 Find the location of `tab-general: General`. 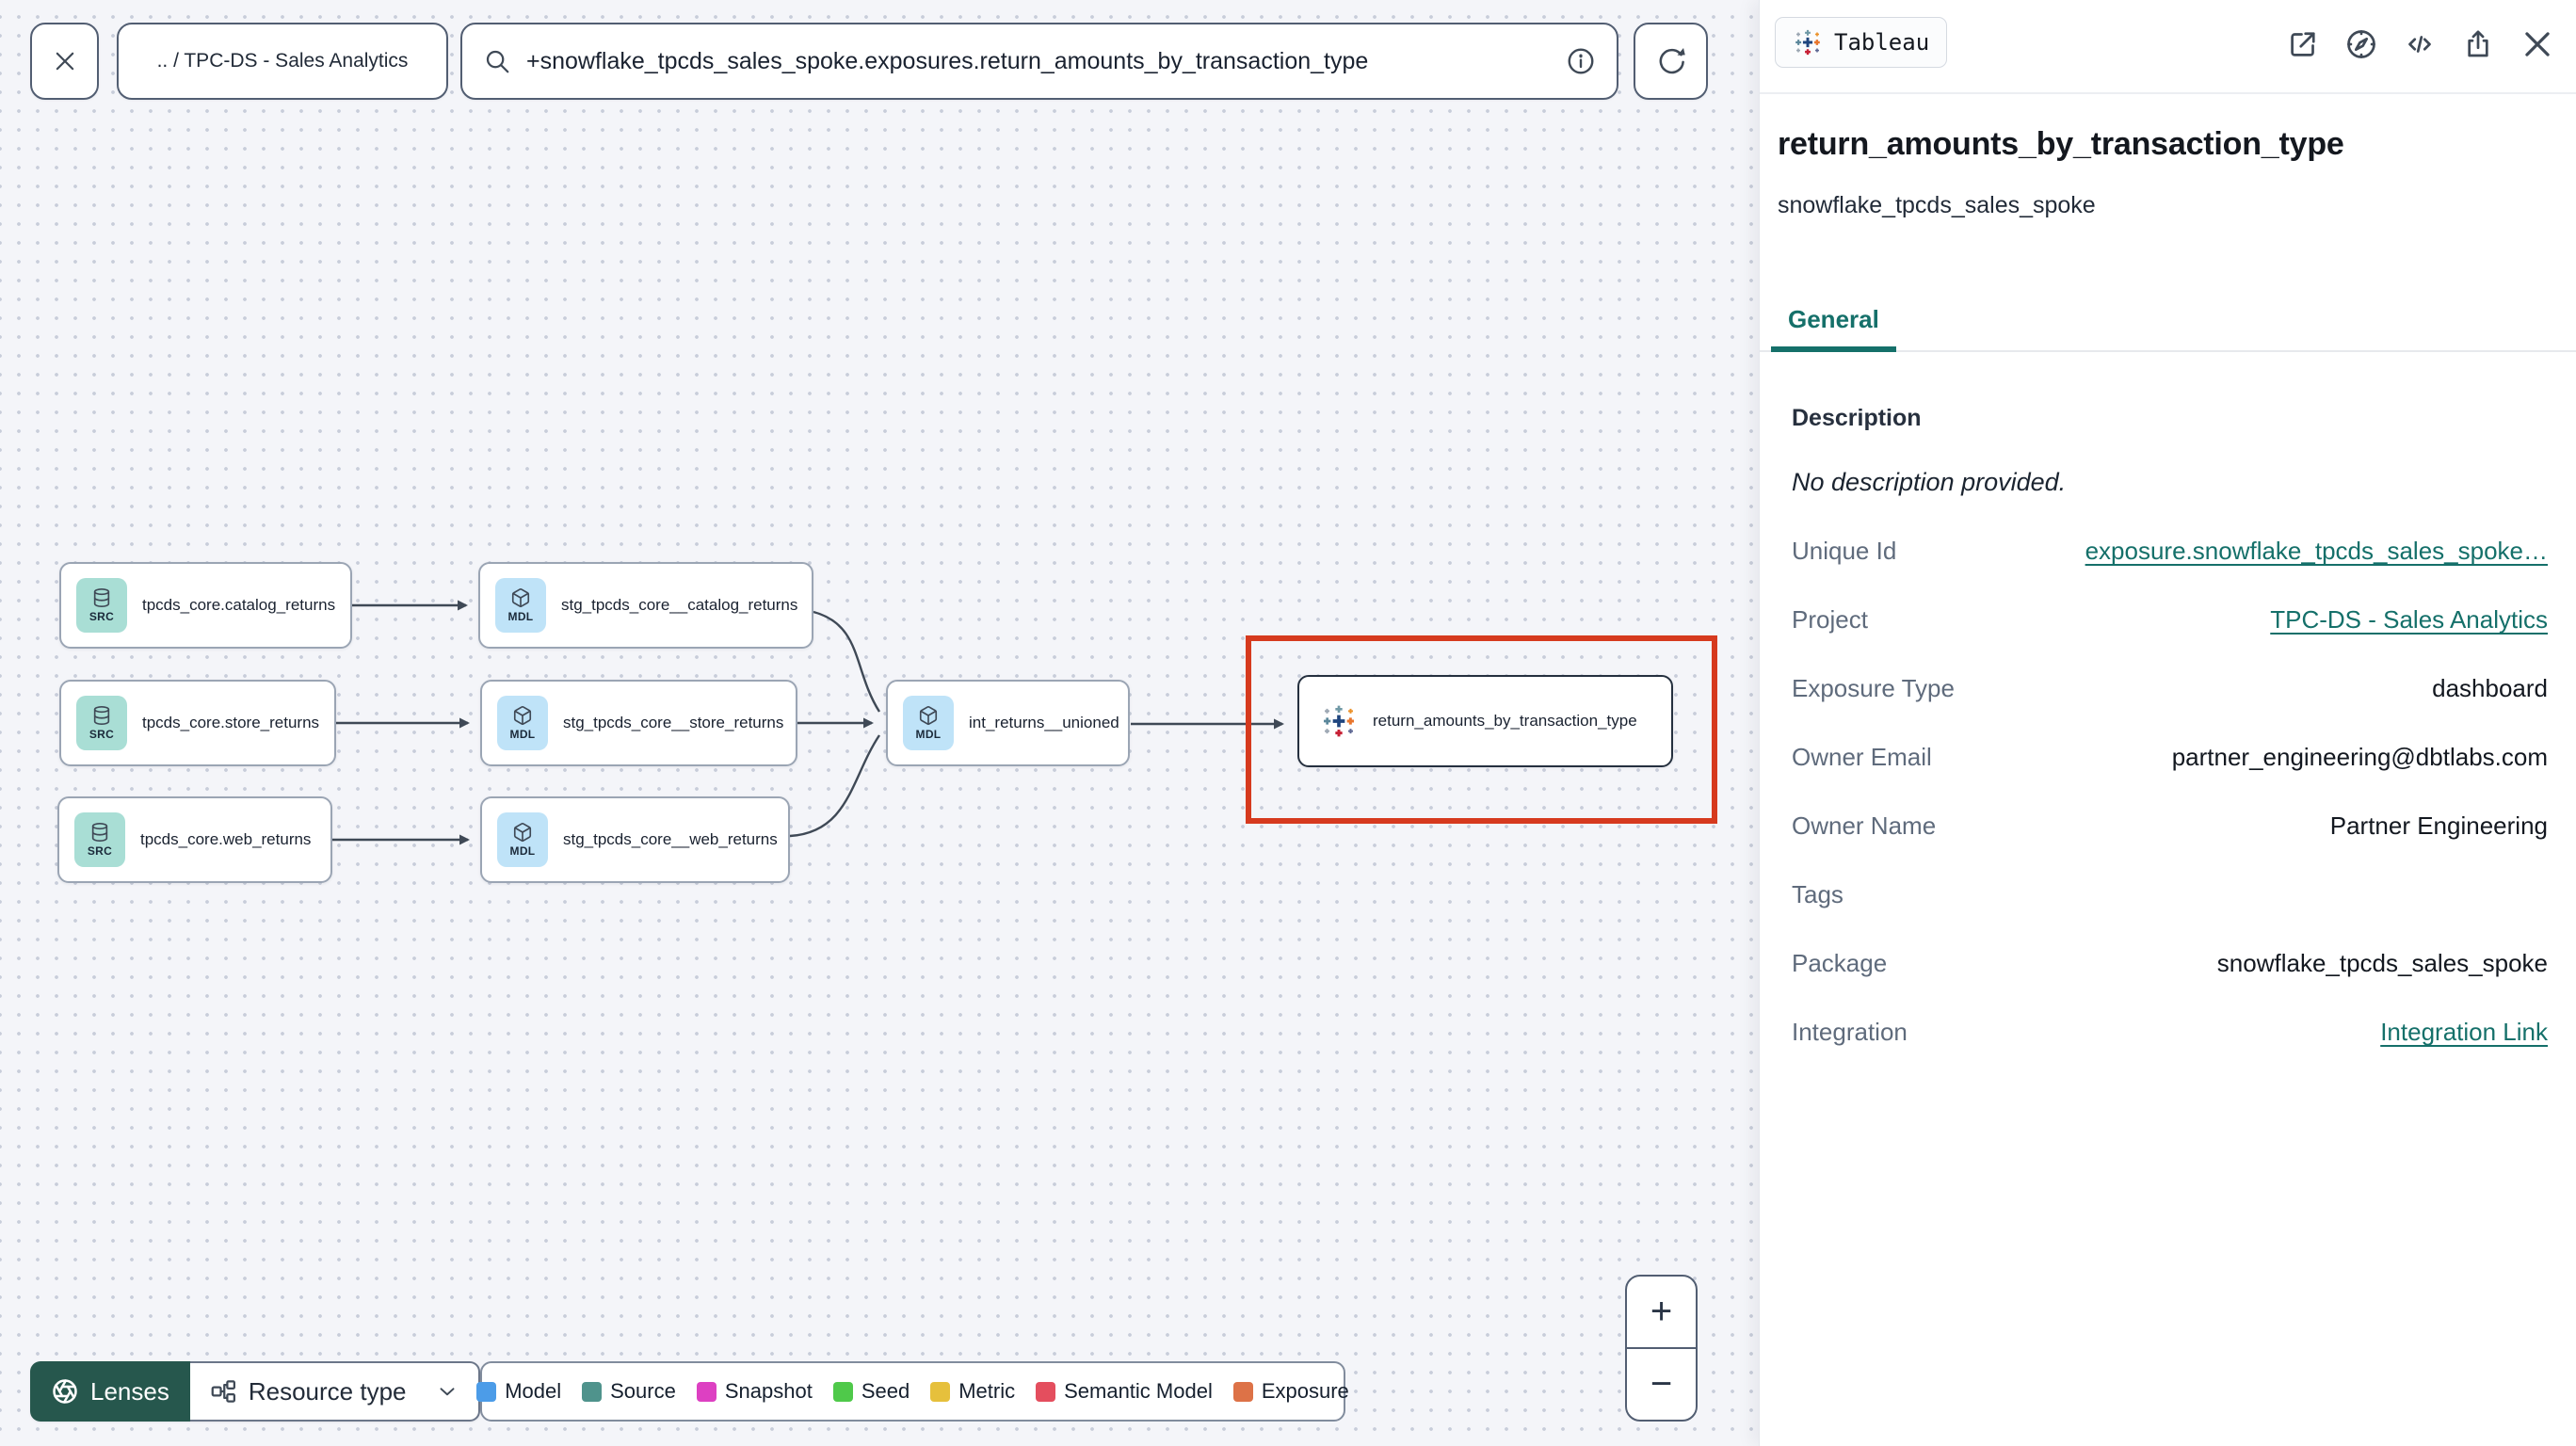

tab-general: General is located at coordinates (1833, 321).